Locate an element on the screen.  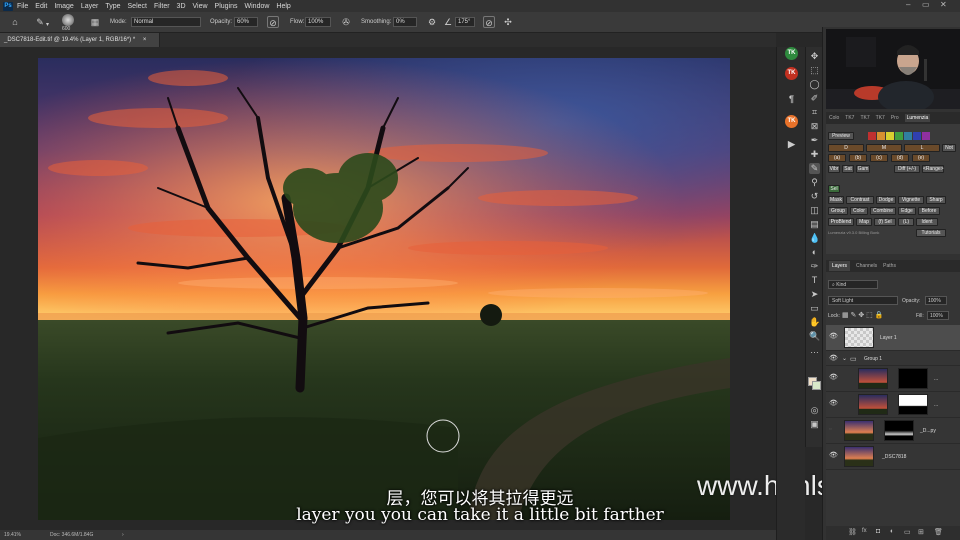
smoothing-input: 0% is located at coordinates (405, 22).